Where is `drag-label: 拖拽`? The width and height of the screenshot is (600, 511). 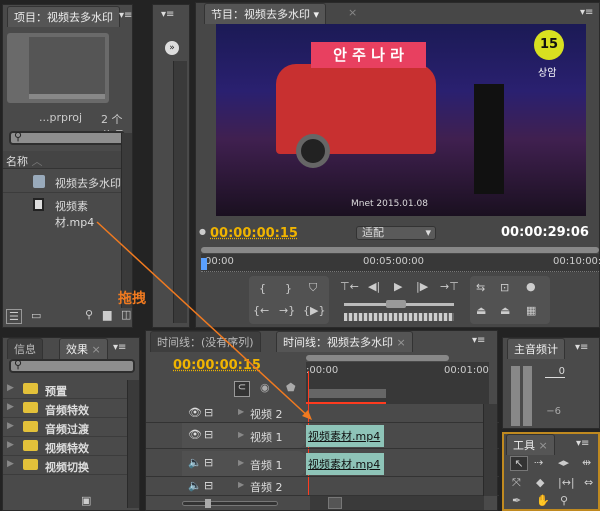
drag-label: 拖拽 is located at coordinates (132, 299).